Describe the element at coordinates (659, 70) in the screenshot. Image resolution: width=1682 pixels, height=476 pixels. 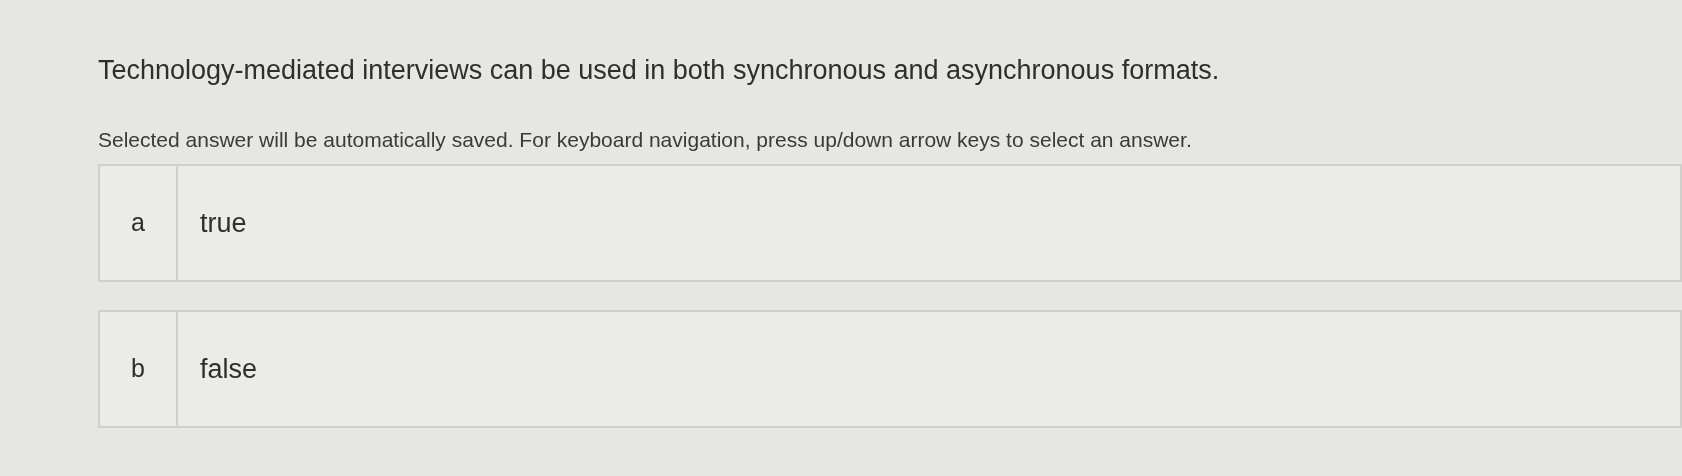
I see `question-text: Technology-mediated interviews can be used in both synchronous and asynchronous formats.` at that location.